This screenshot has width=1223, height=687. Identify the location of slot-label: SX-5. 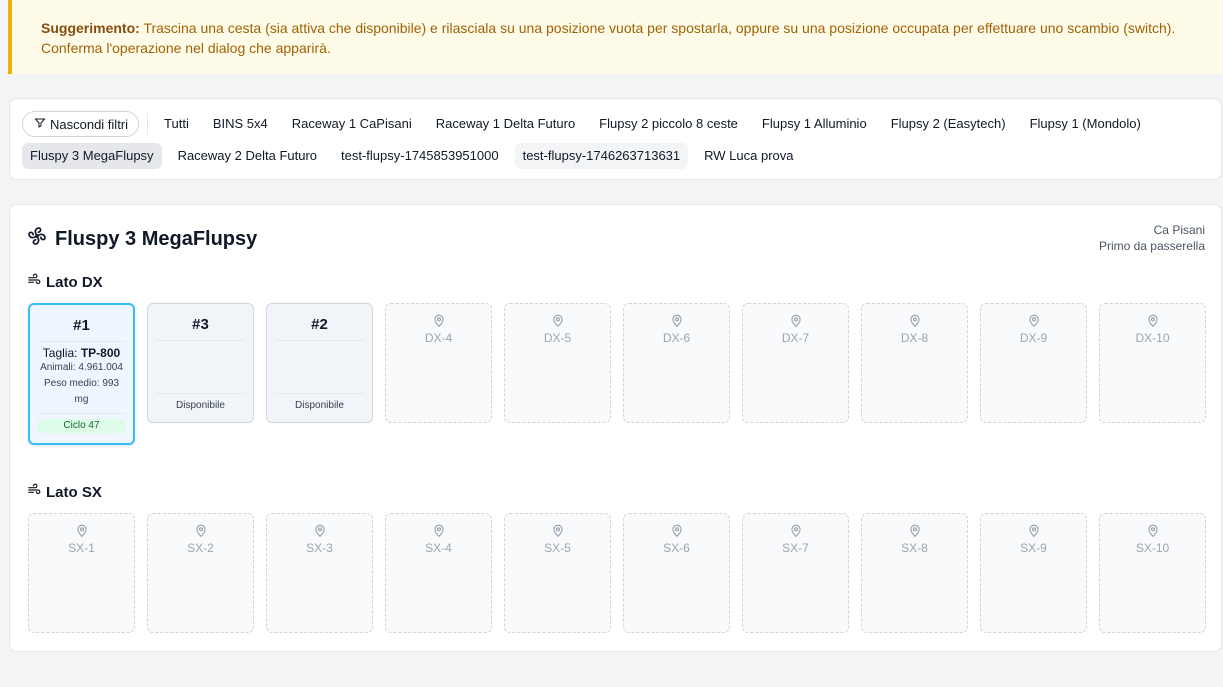
(557, 548).